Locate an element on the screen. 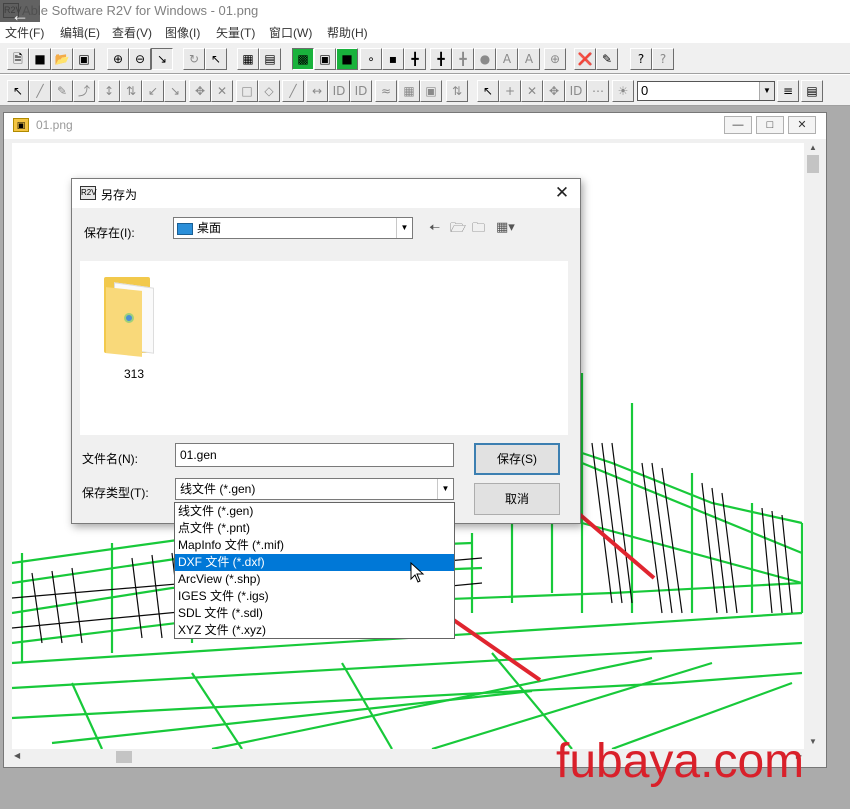 The image size is (850, 809). dialog-title: 另存为 is located at coordinates (119, 195).